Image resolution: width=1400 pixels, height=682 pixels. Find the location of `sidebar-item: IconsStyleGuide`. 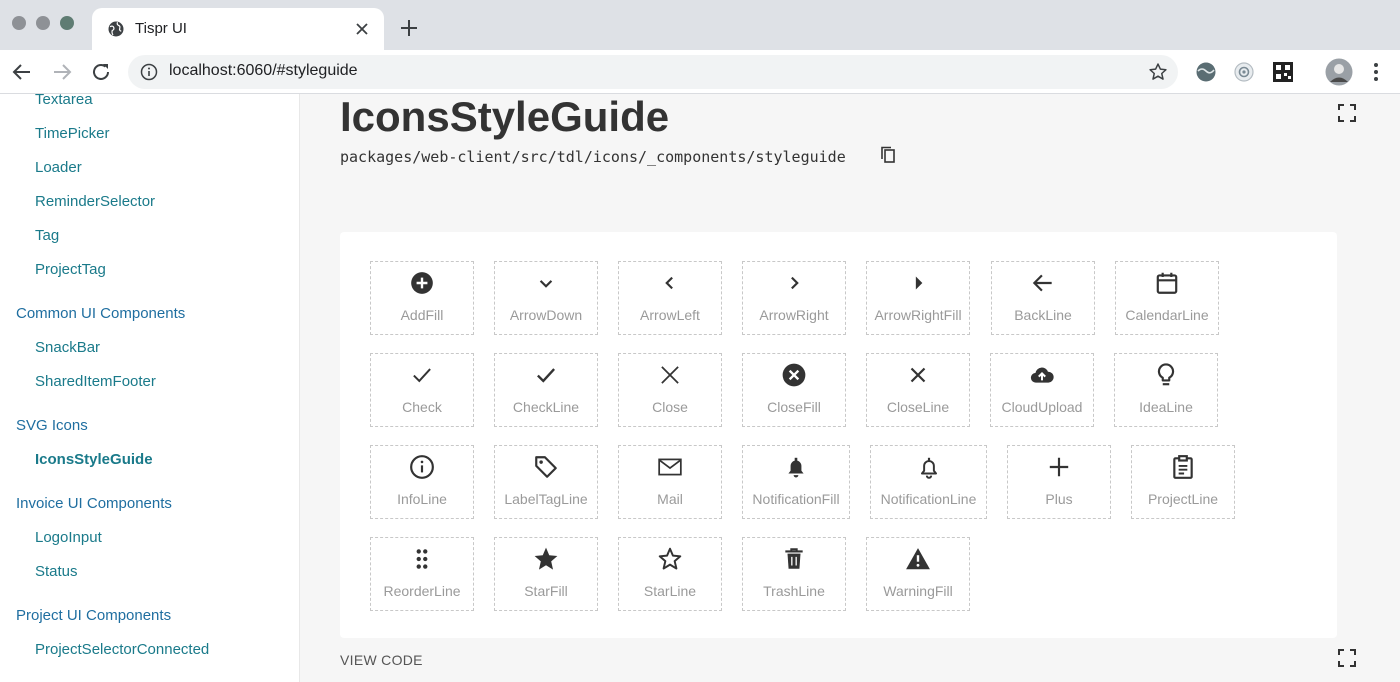

sidebar-item: IconsStyleGuide is located at coordinates (94, 459).